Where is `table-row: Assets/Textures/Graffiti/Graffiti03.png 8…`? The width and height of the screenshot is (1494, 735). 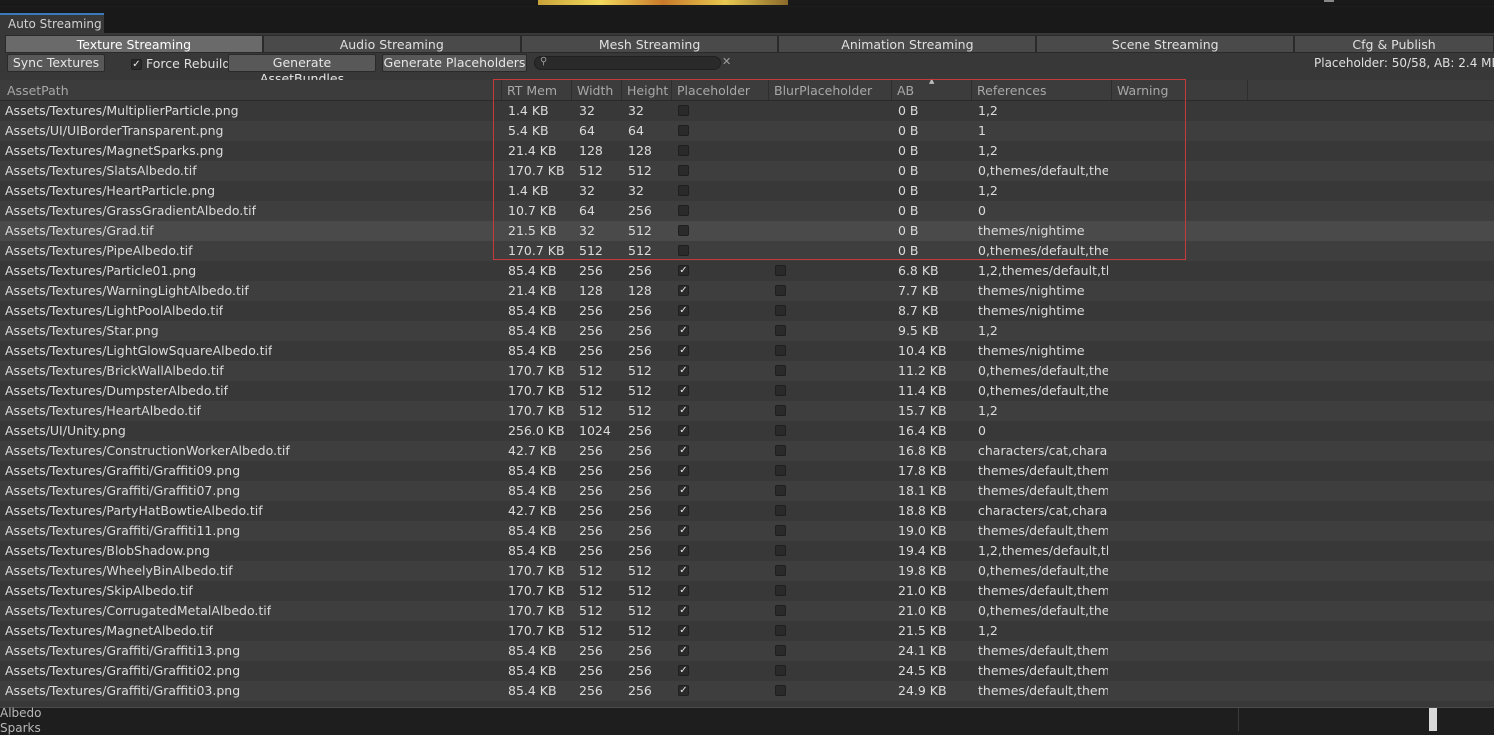 table-row: Assets/Textures/Graffiti/Graffiti03.png 8… is located at coordinates (747, 691).